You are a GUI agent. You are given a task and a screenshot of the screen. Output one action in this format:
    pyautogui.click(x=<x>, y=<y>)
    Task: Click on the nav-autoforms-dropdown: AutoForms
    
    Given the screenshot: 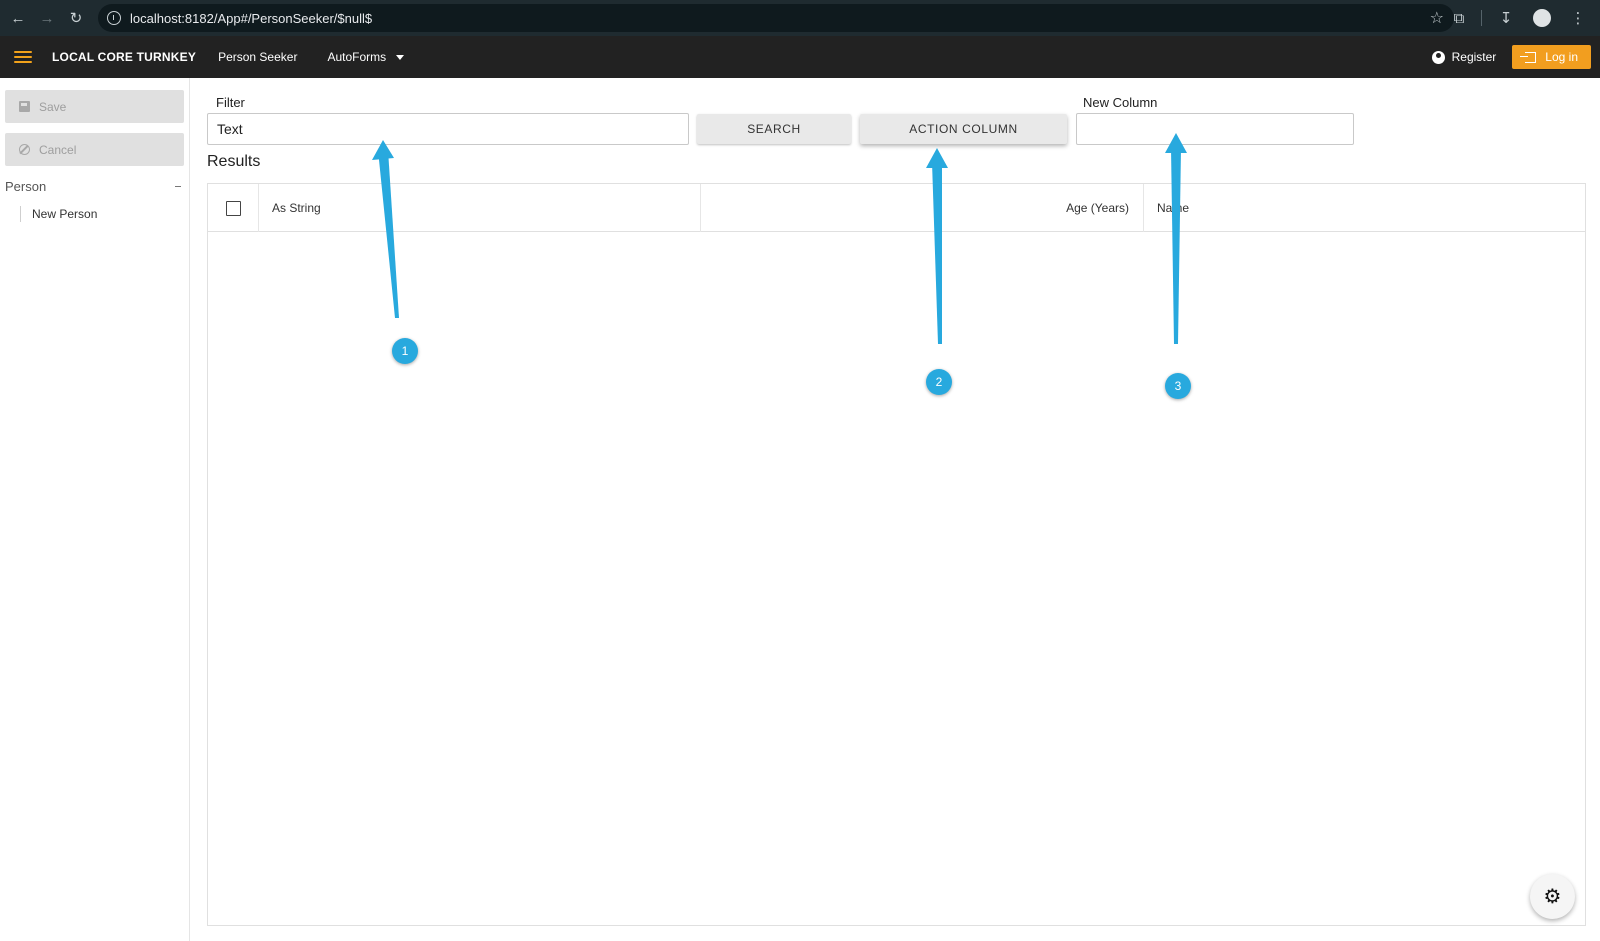 What is the action you would take?
    pyautogui.click(x=366, y=57)
    